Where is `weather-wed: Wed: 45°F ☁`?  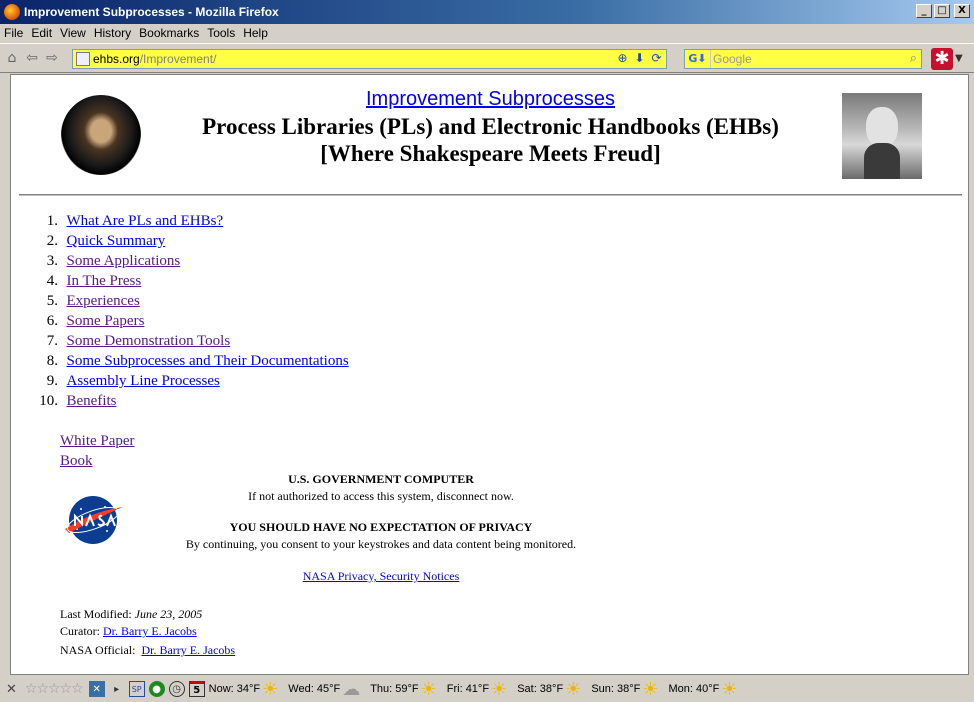 weather-wed: Wed: 45°F ☁ is located at coordinates (324, 689).